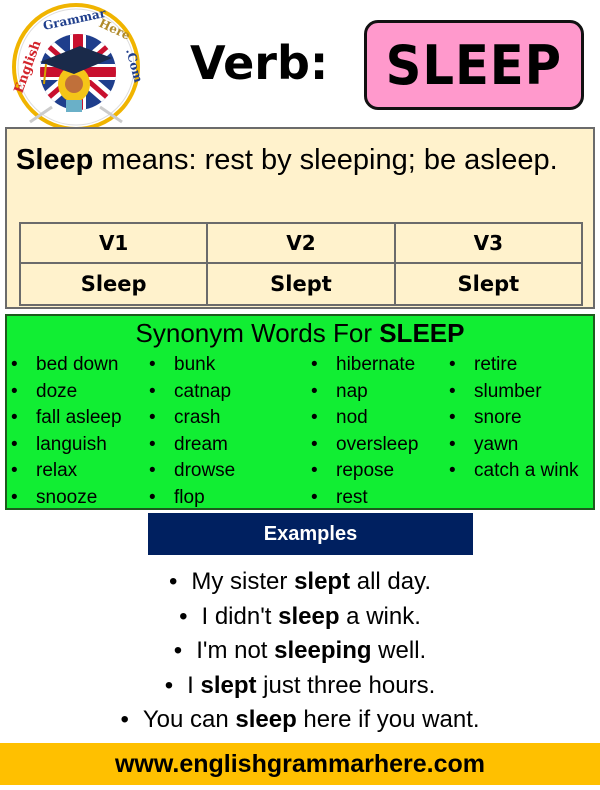 The width and height of the screenshot is (600, 790). What do you see at coordinates (55, 160) in the screenshot?
I see `definition-word: Sleep` at bounding box center [55, 160].